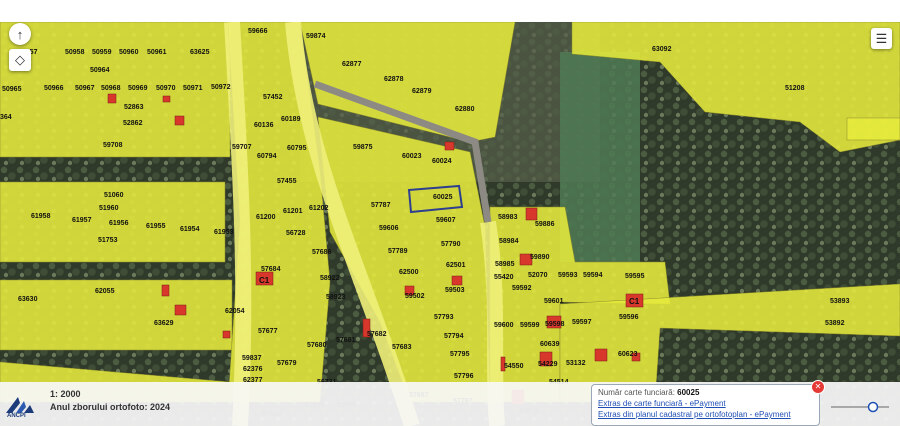  I want to click on parcel-label: 57796, so click(464, 376).